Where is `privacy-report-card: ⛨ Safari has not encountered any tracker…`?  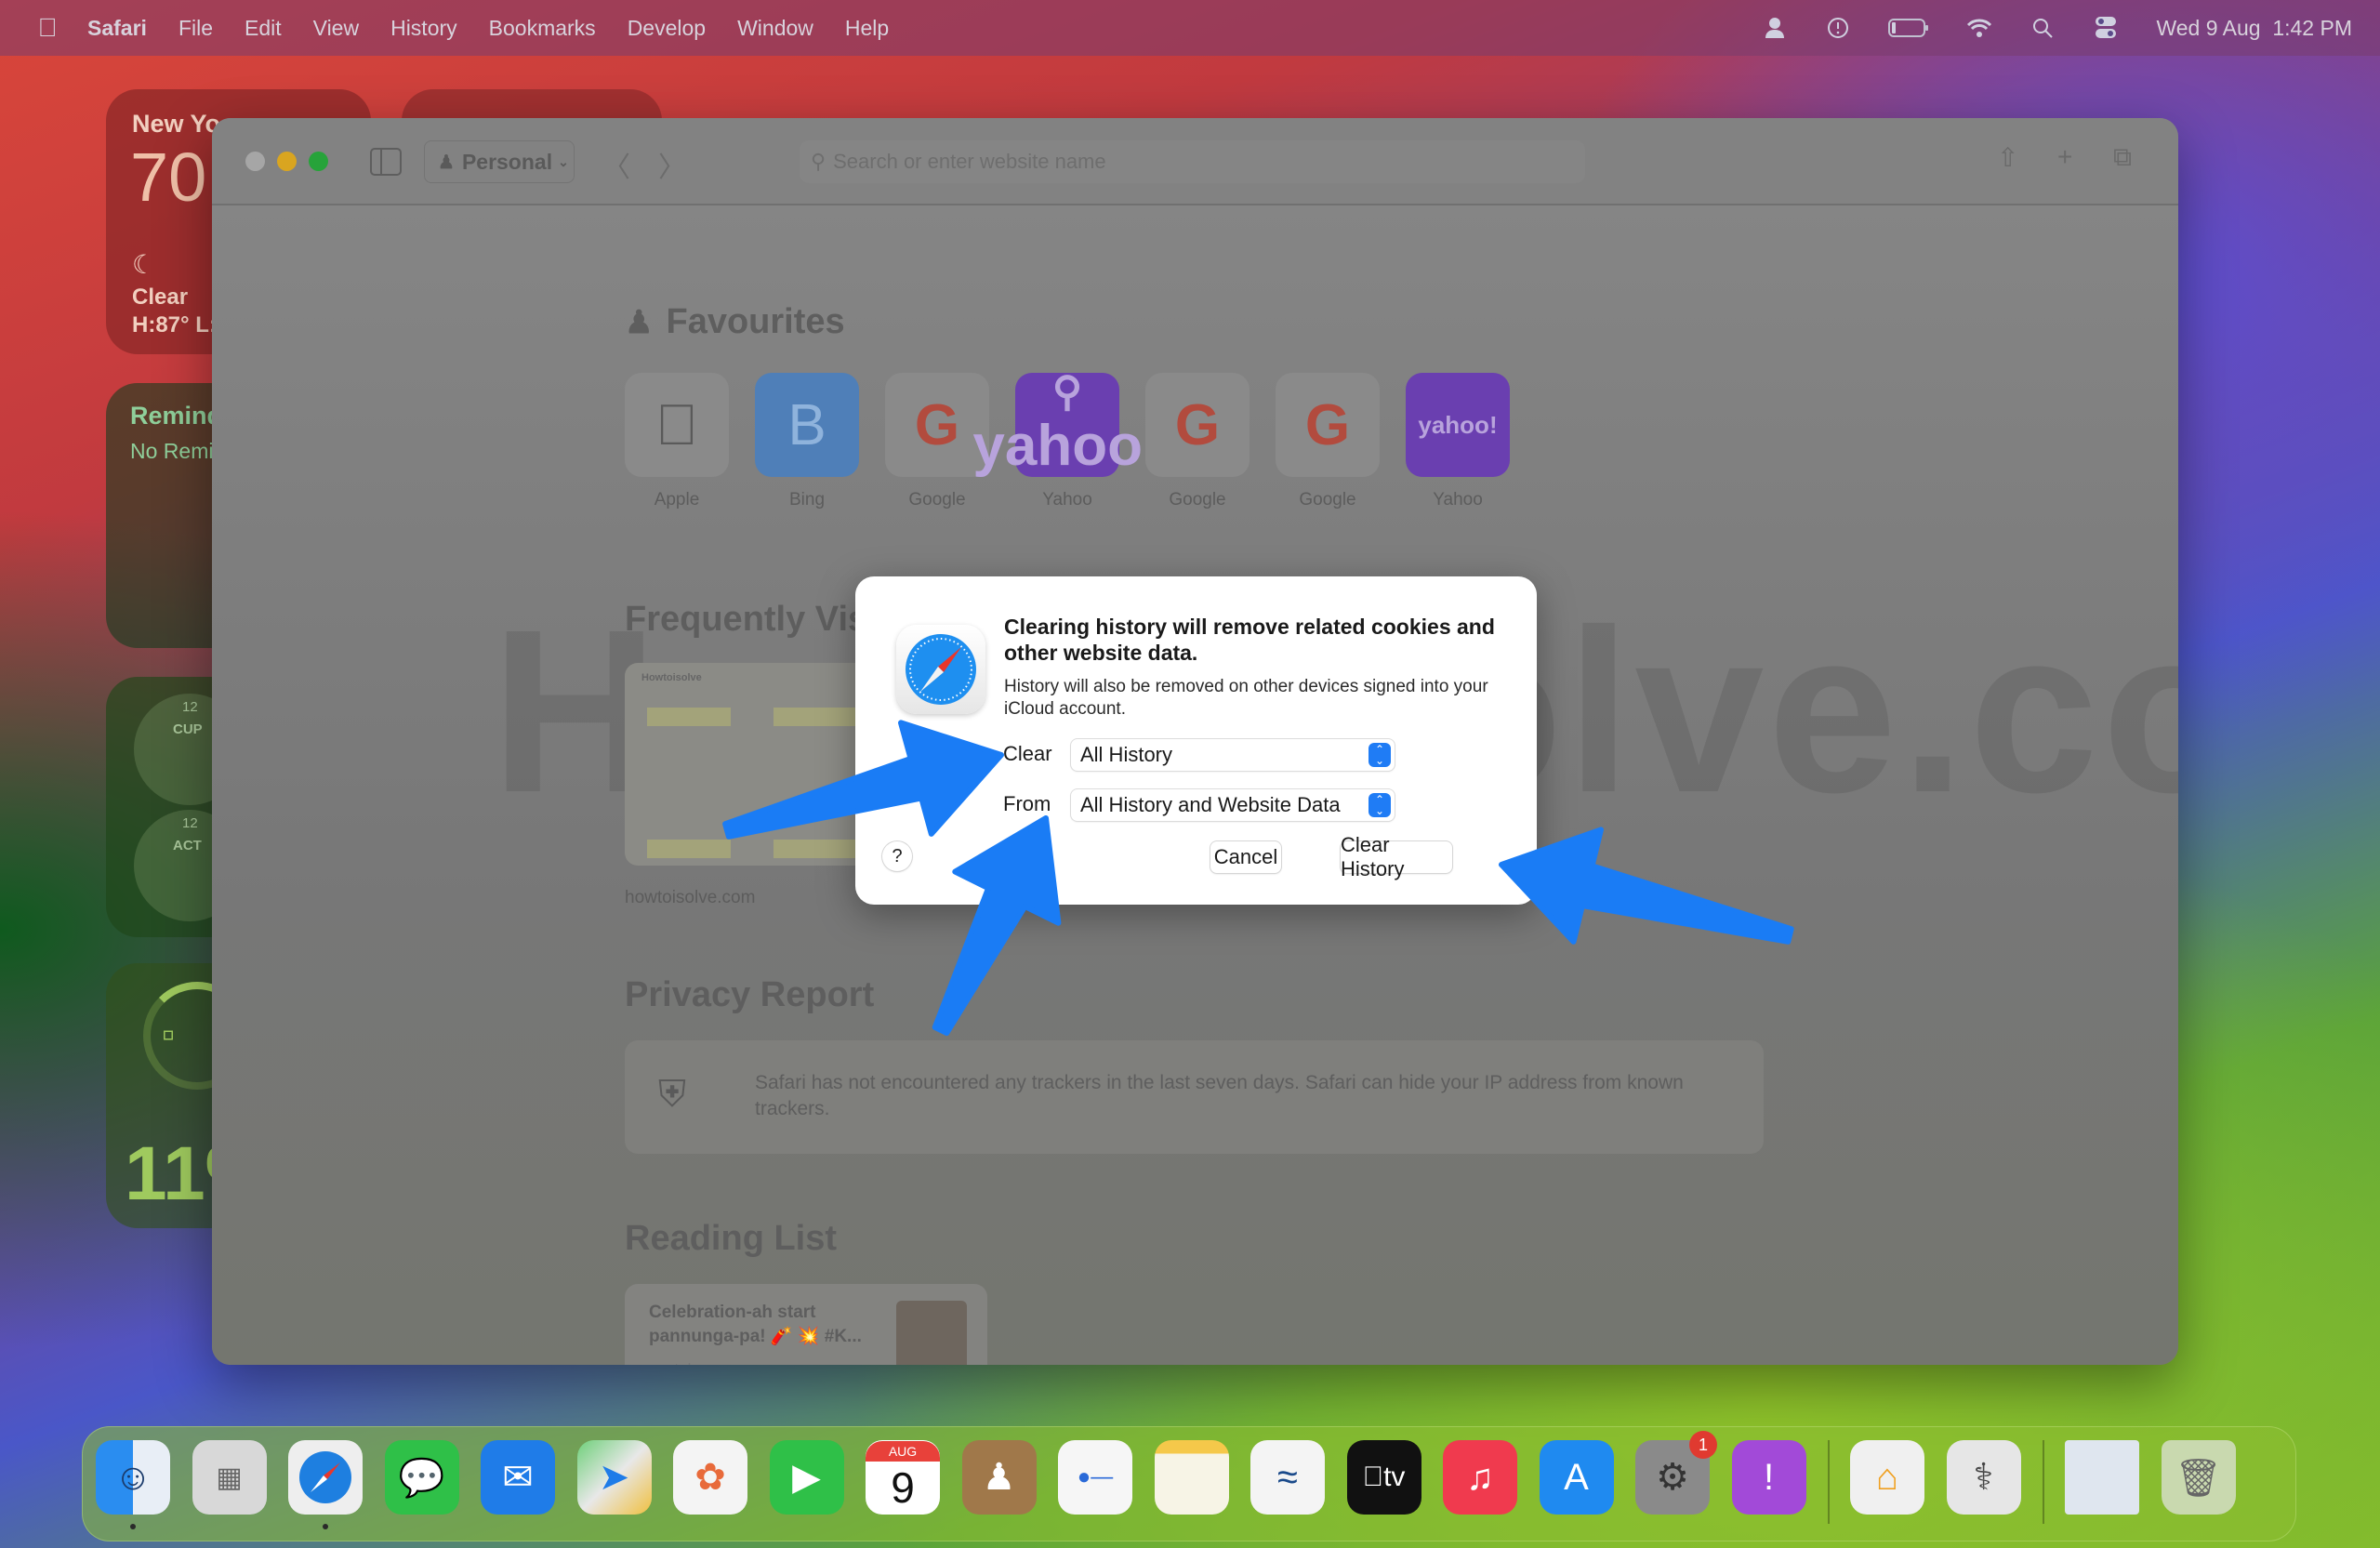 privacy-report-card: ⛨ Safari has not encountered any tracker… is located at coordinates (1194, 1097).